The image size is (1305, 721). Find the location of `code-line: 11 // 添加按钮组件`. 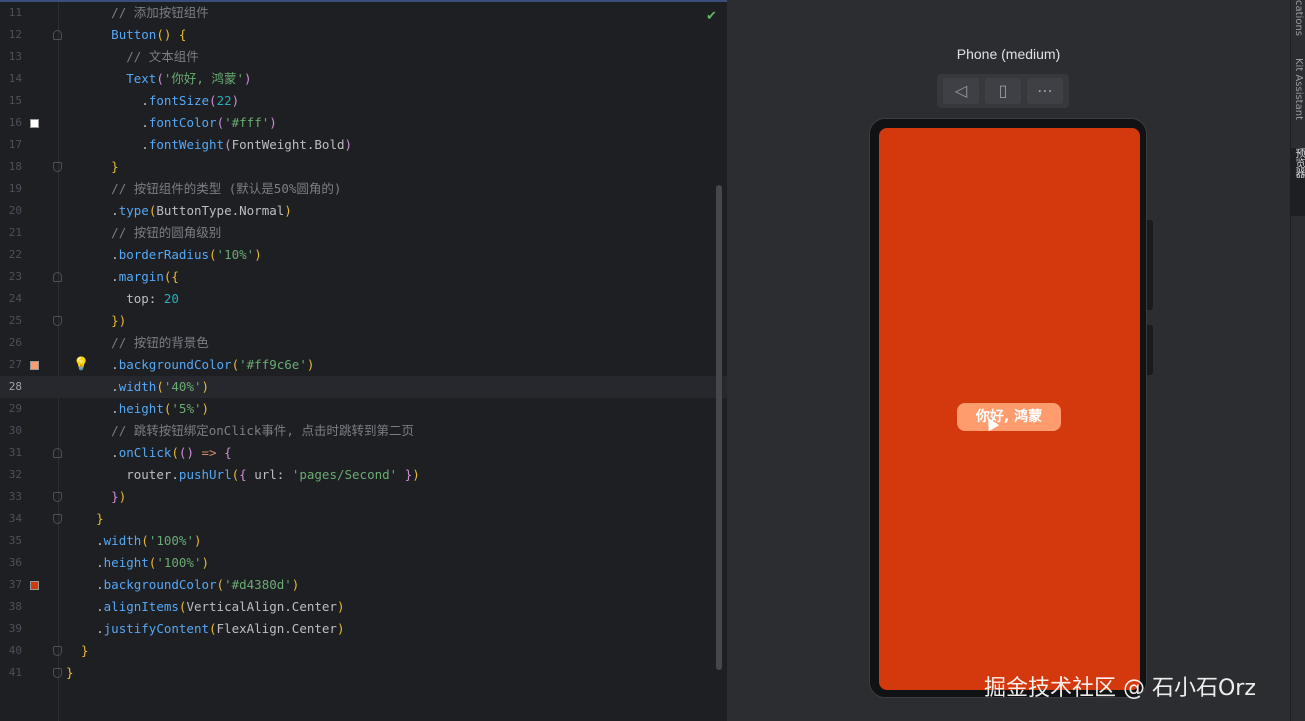

code-line: 11 // 添加按钮组件 is located at coordinates (363, 13).